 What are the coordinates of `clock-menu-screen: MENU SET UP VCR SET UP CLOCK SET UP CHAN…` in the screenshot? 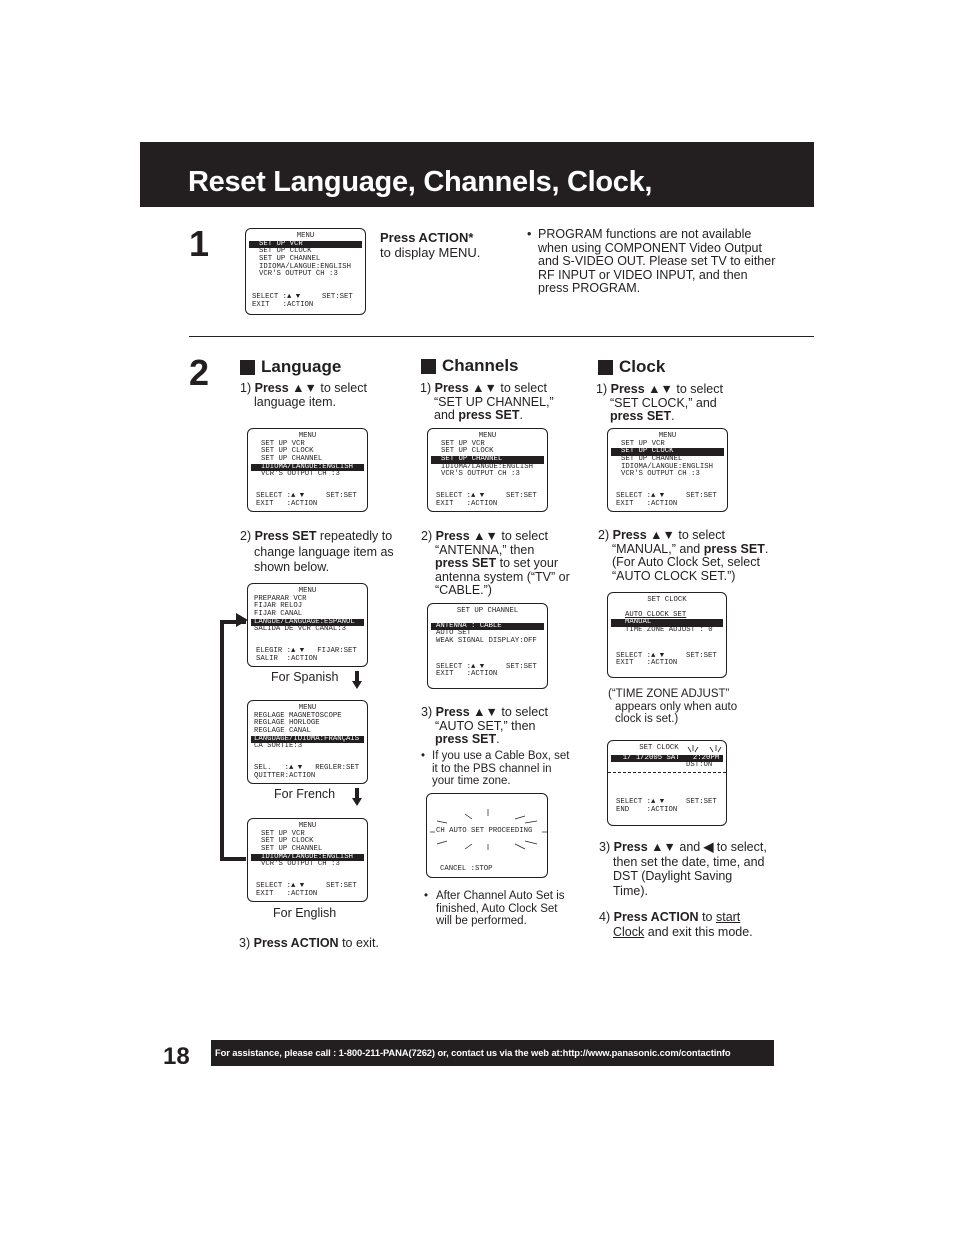 It's located at (667, 470).